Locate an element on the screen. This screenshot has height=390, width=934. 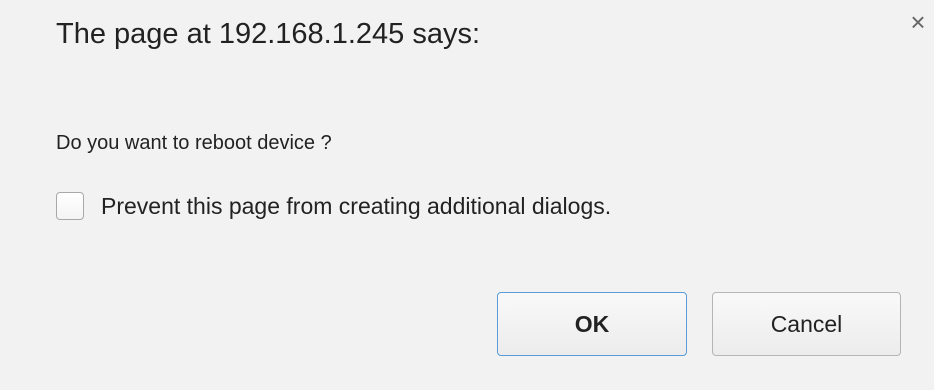
dialog-title: The page at 192.168.1.245 says: is located at coordinates (268, 34).